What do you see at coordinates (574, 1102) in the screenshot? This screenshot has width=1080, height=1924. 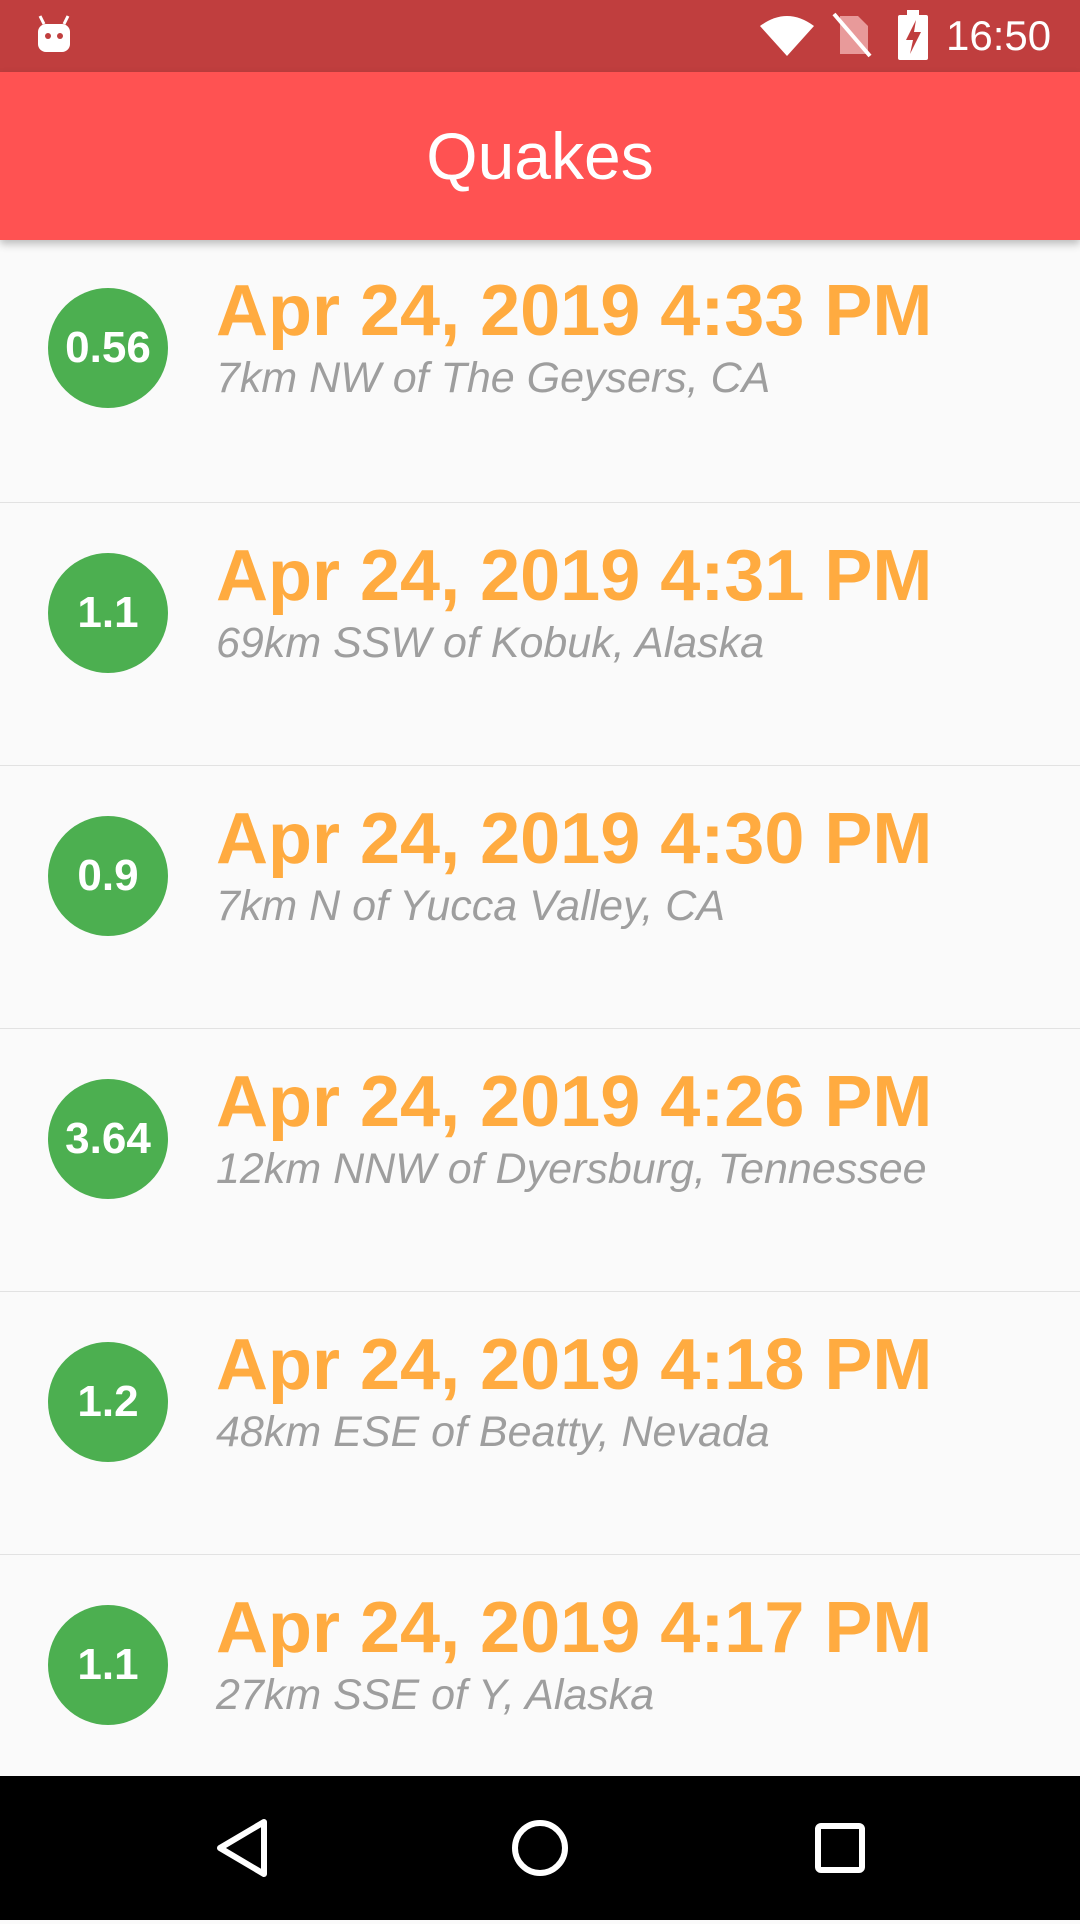 I see `quake-date: Apr 24, 2019 4:26 PM` at bounding box center [574, 1102].